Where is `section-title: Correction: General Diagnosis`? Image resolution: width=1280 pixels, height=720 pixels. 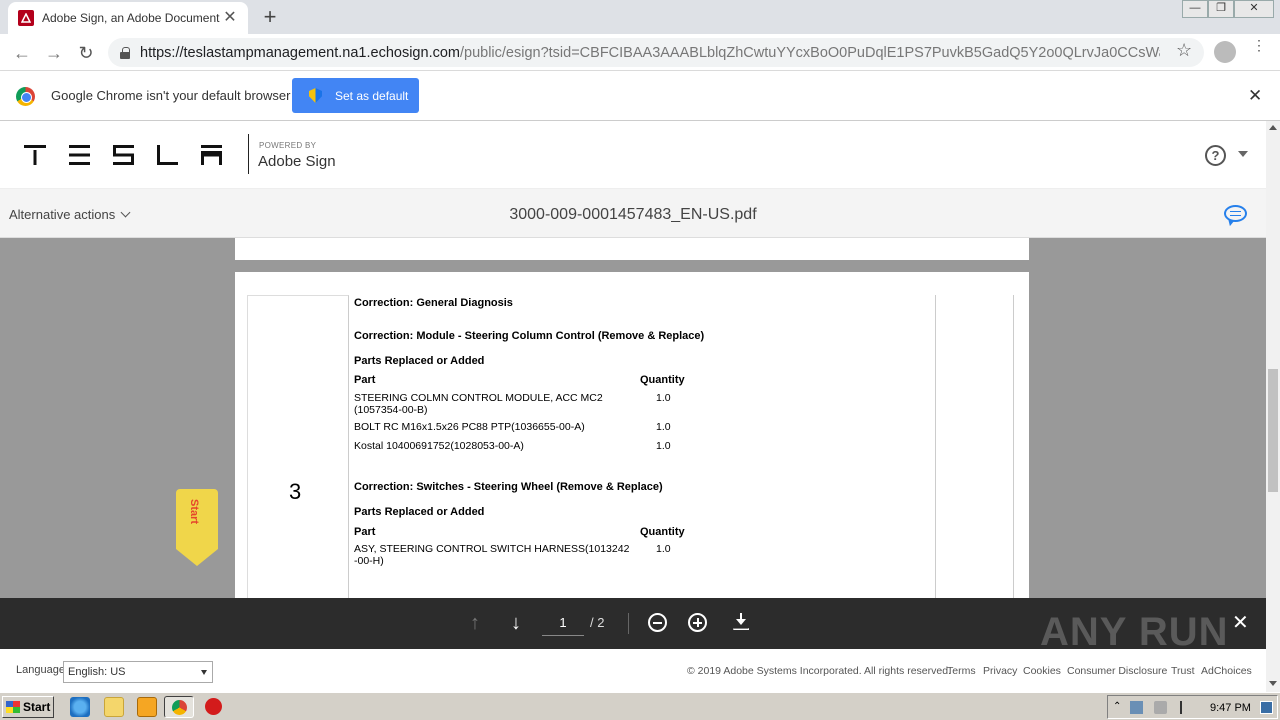
section-title: Correction: General Diagnosis is located at coordinates (433, 303).